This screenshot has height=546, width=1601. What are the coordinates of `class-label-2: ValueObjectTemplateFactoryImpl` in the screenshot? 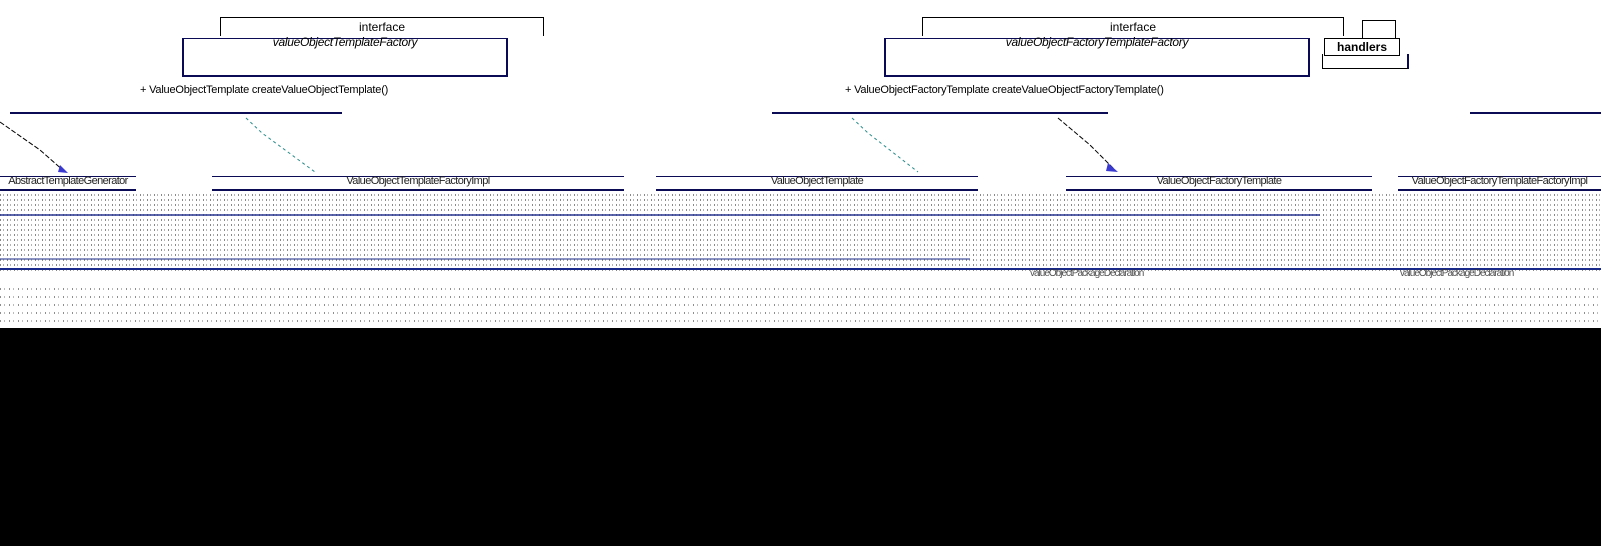 It's located at (418, 181).